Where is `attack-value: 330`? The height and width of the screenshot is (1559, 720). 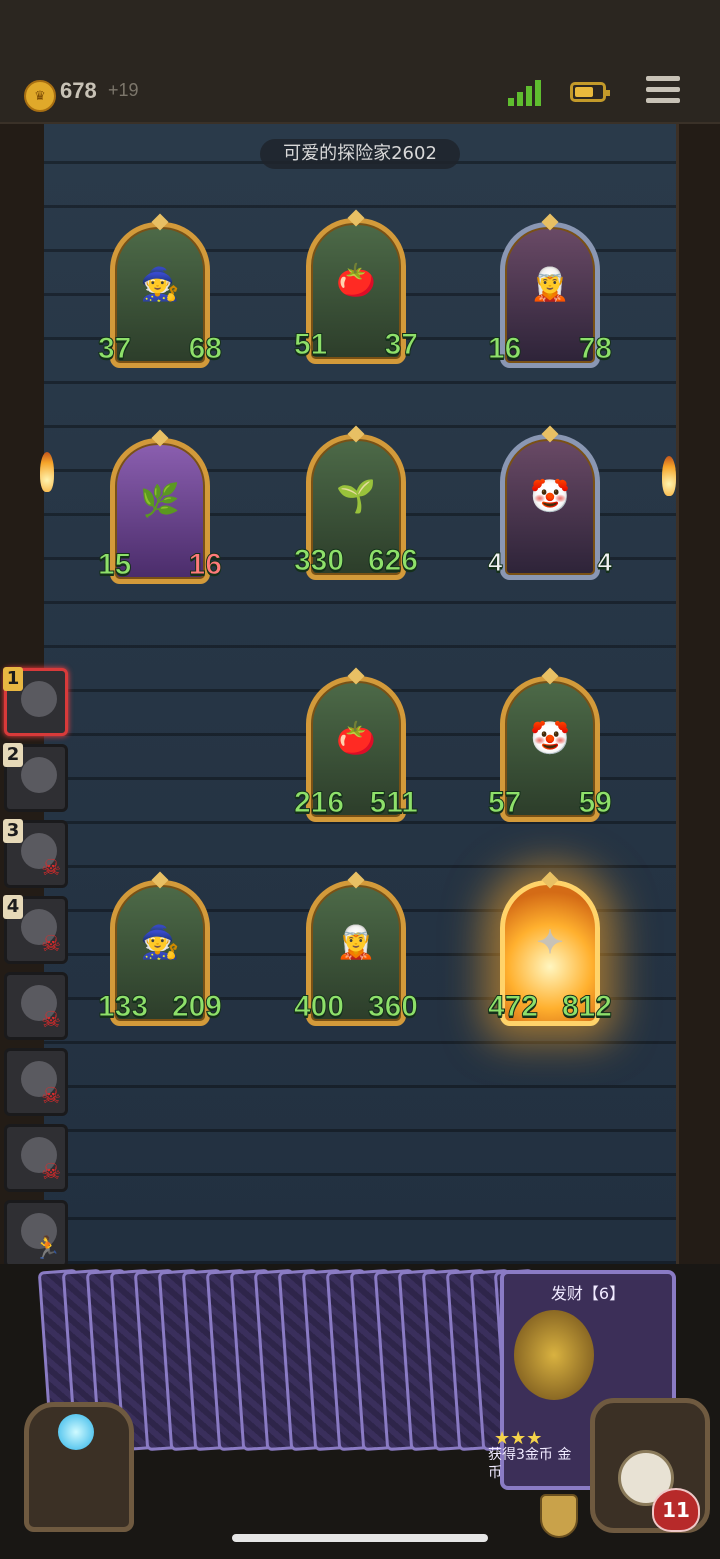 attack-value: 330 is located at coordinates (319, 563).